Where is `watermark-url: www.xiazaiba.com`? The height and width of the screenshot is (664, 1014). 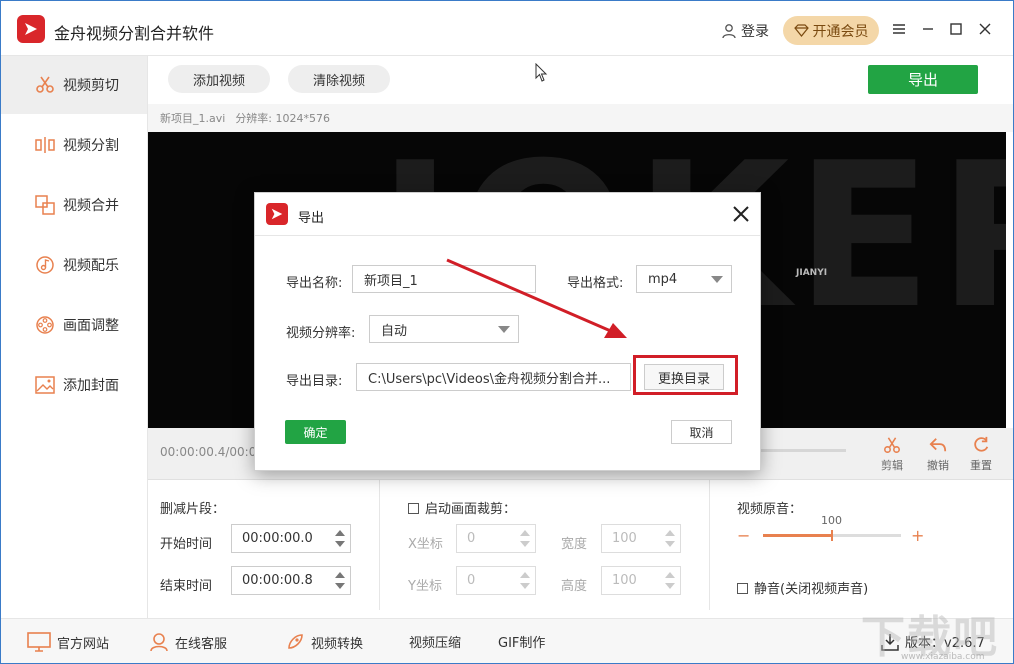 watermark-url: www.xiazaiba.com is located at coordinates (943, 657).